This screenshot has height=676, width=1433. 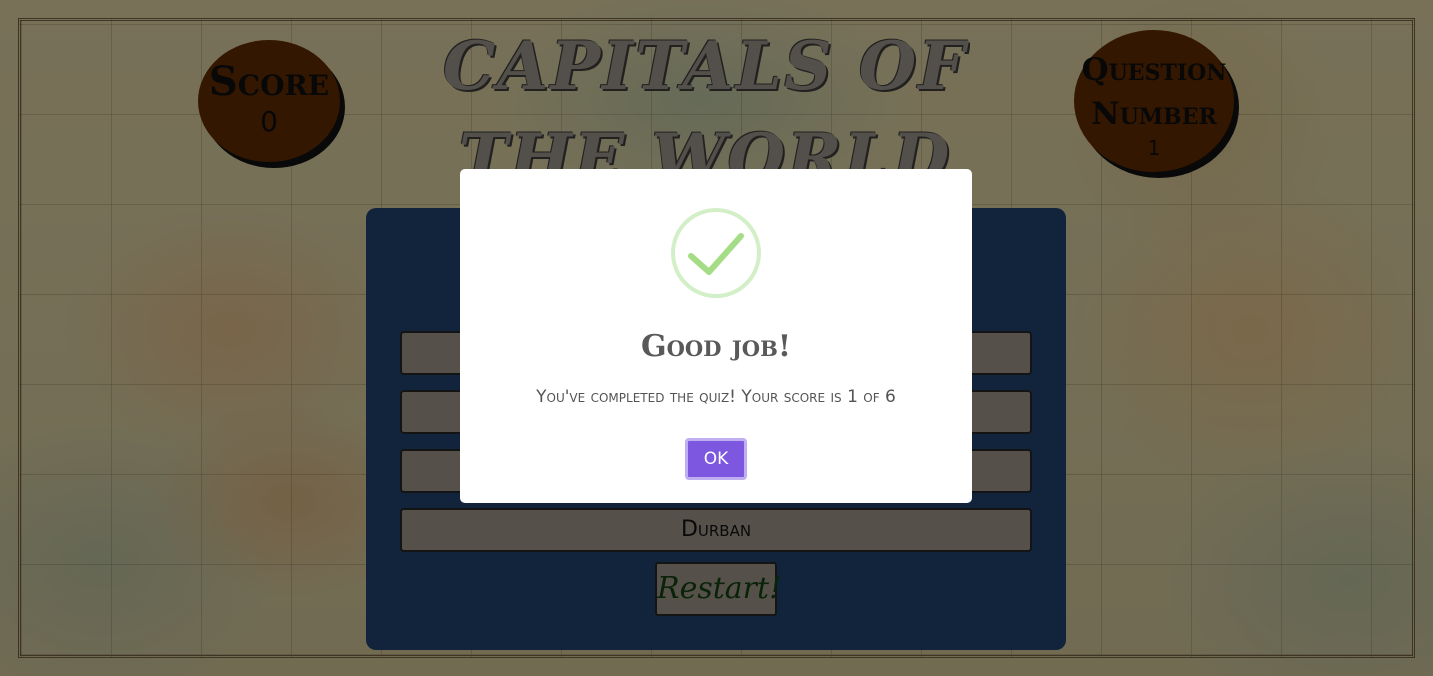 What do you see at coordinates (716, 253) in the screenshot?
I see `checkmark-icon` at bounding box center [716, 253].